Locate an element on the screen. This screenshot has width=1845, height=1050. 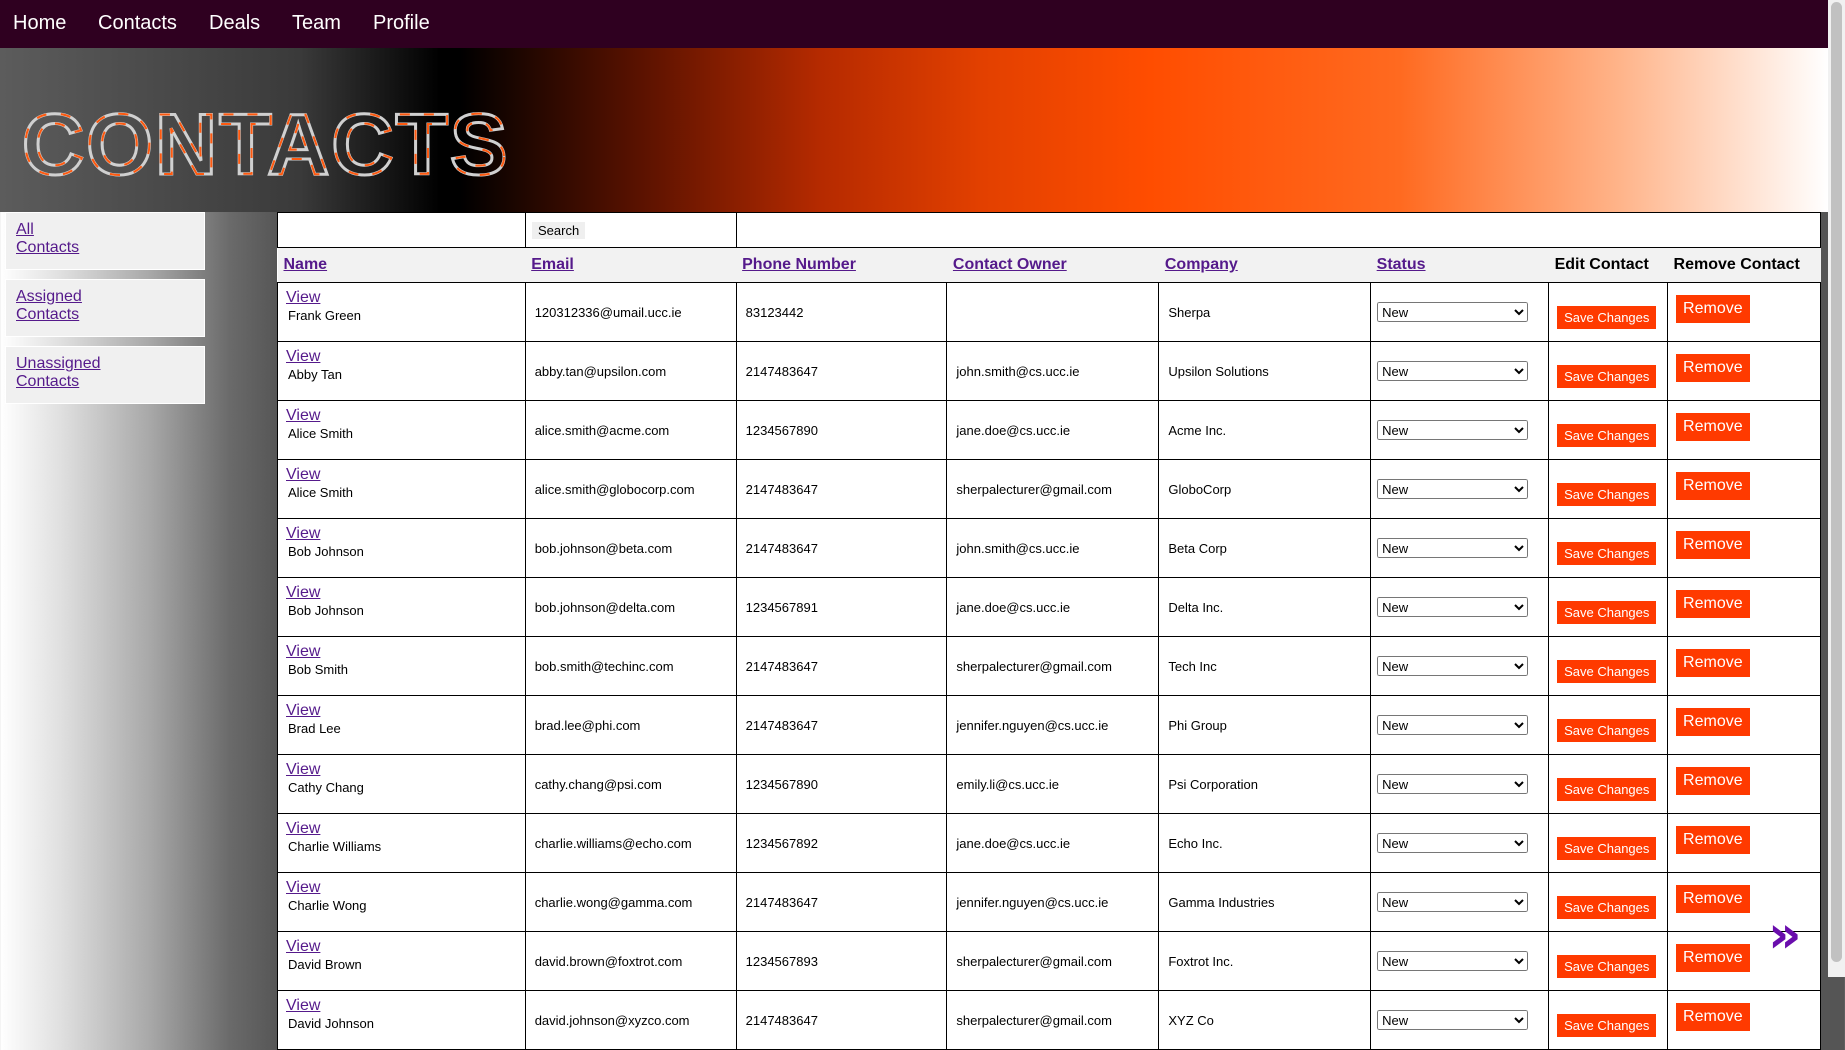
sidebar-item-all-contacts: All Contacts is located at coordinates (105, 241).